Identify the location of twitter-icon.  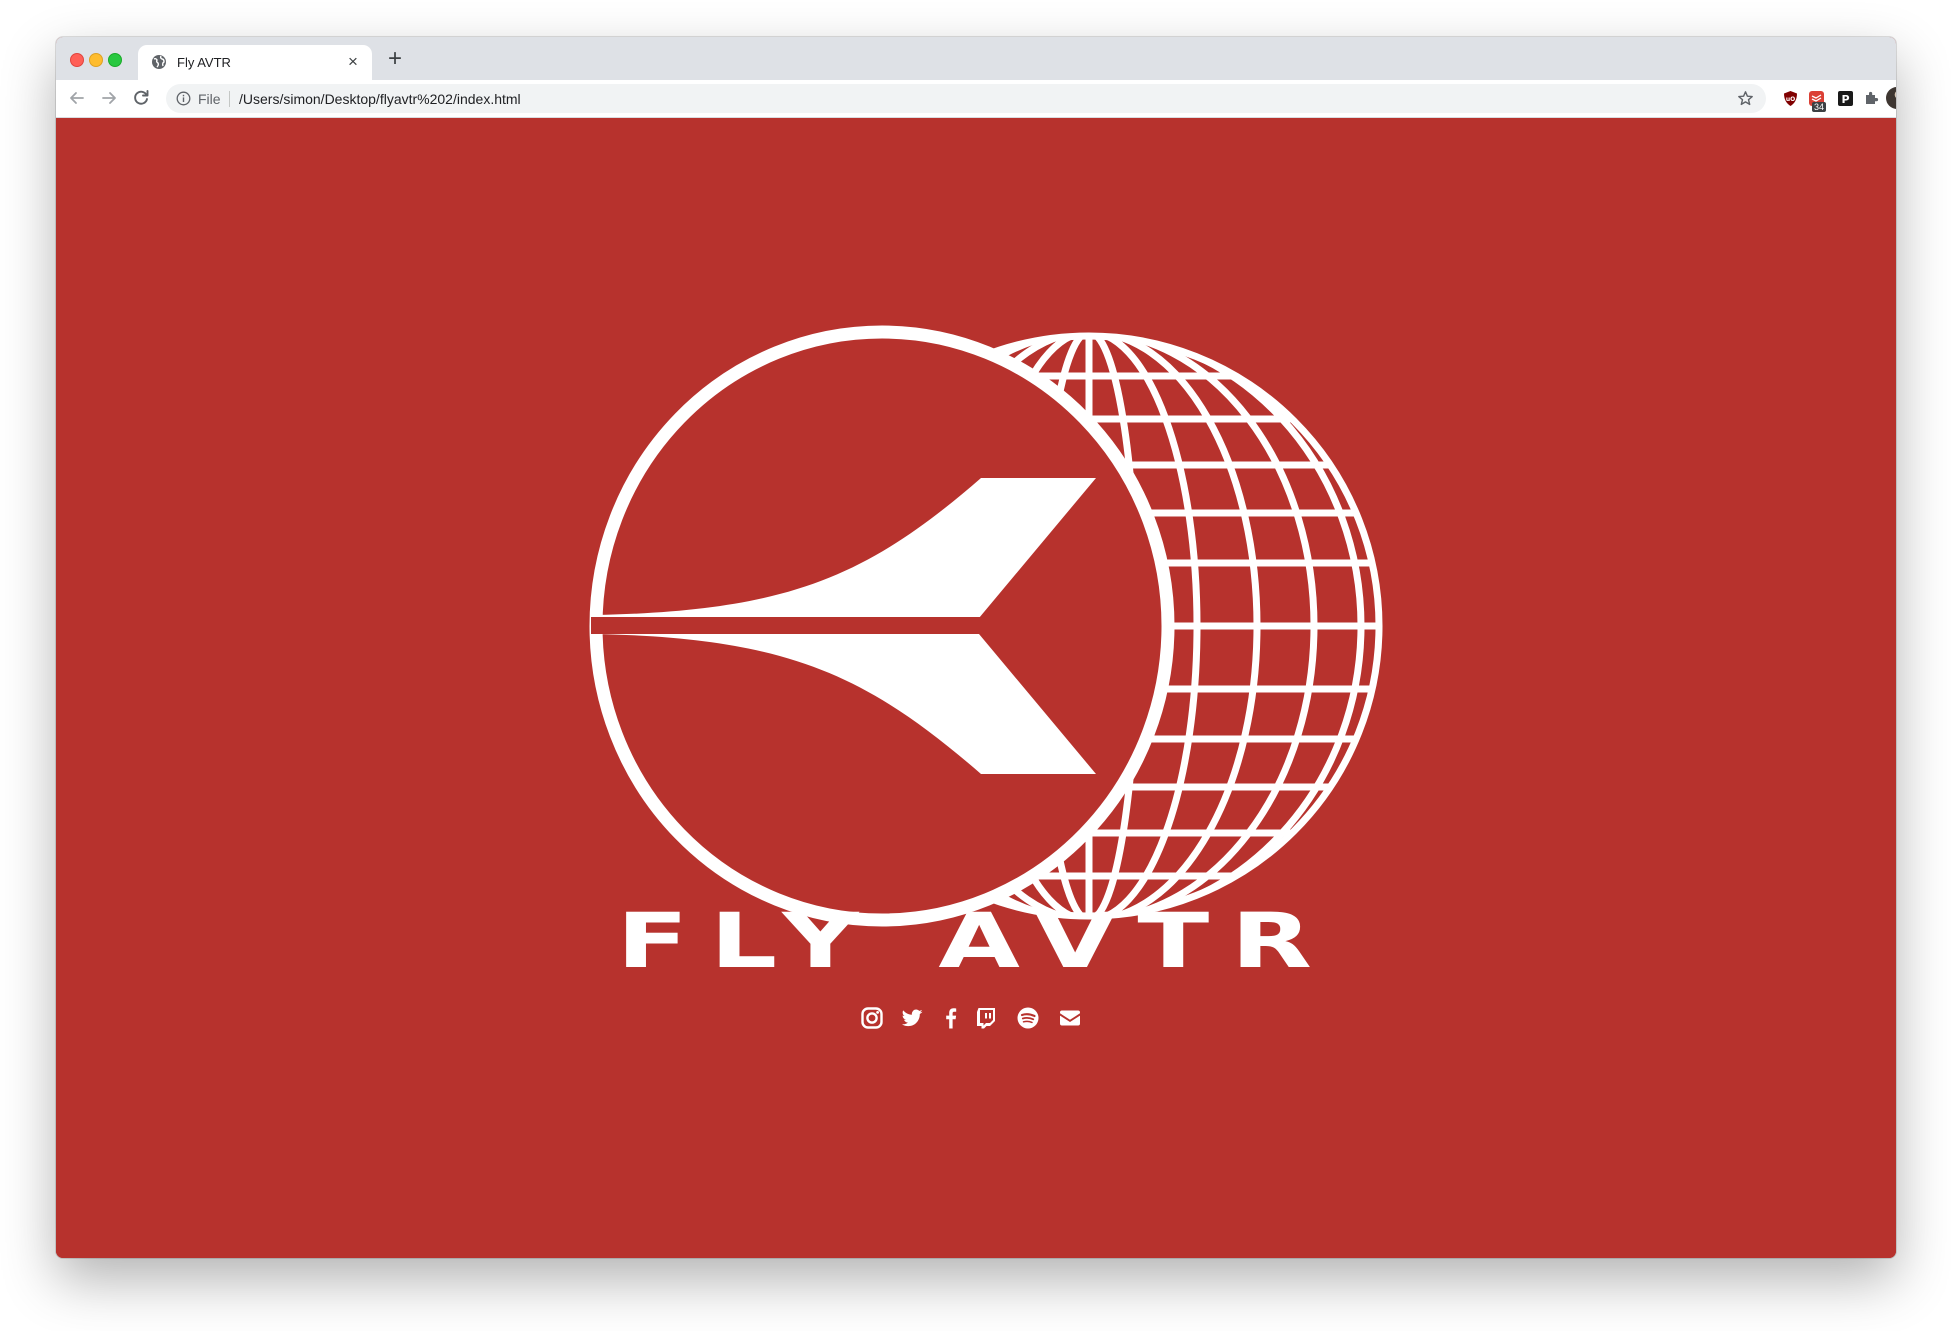
(912, 1018).